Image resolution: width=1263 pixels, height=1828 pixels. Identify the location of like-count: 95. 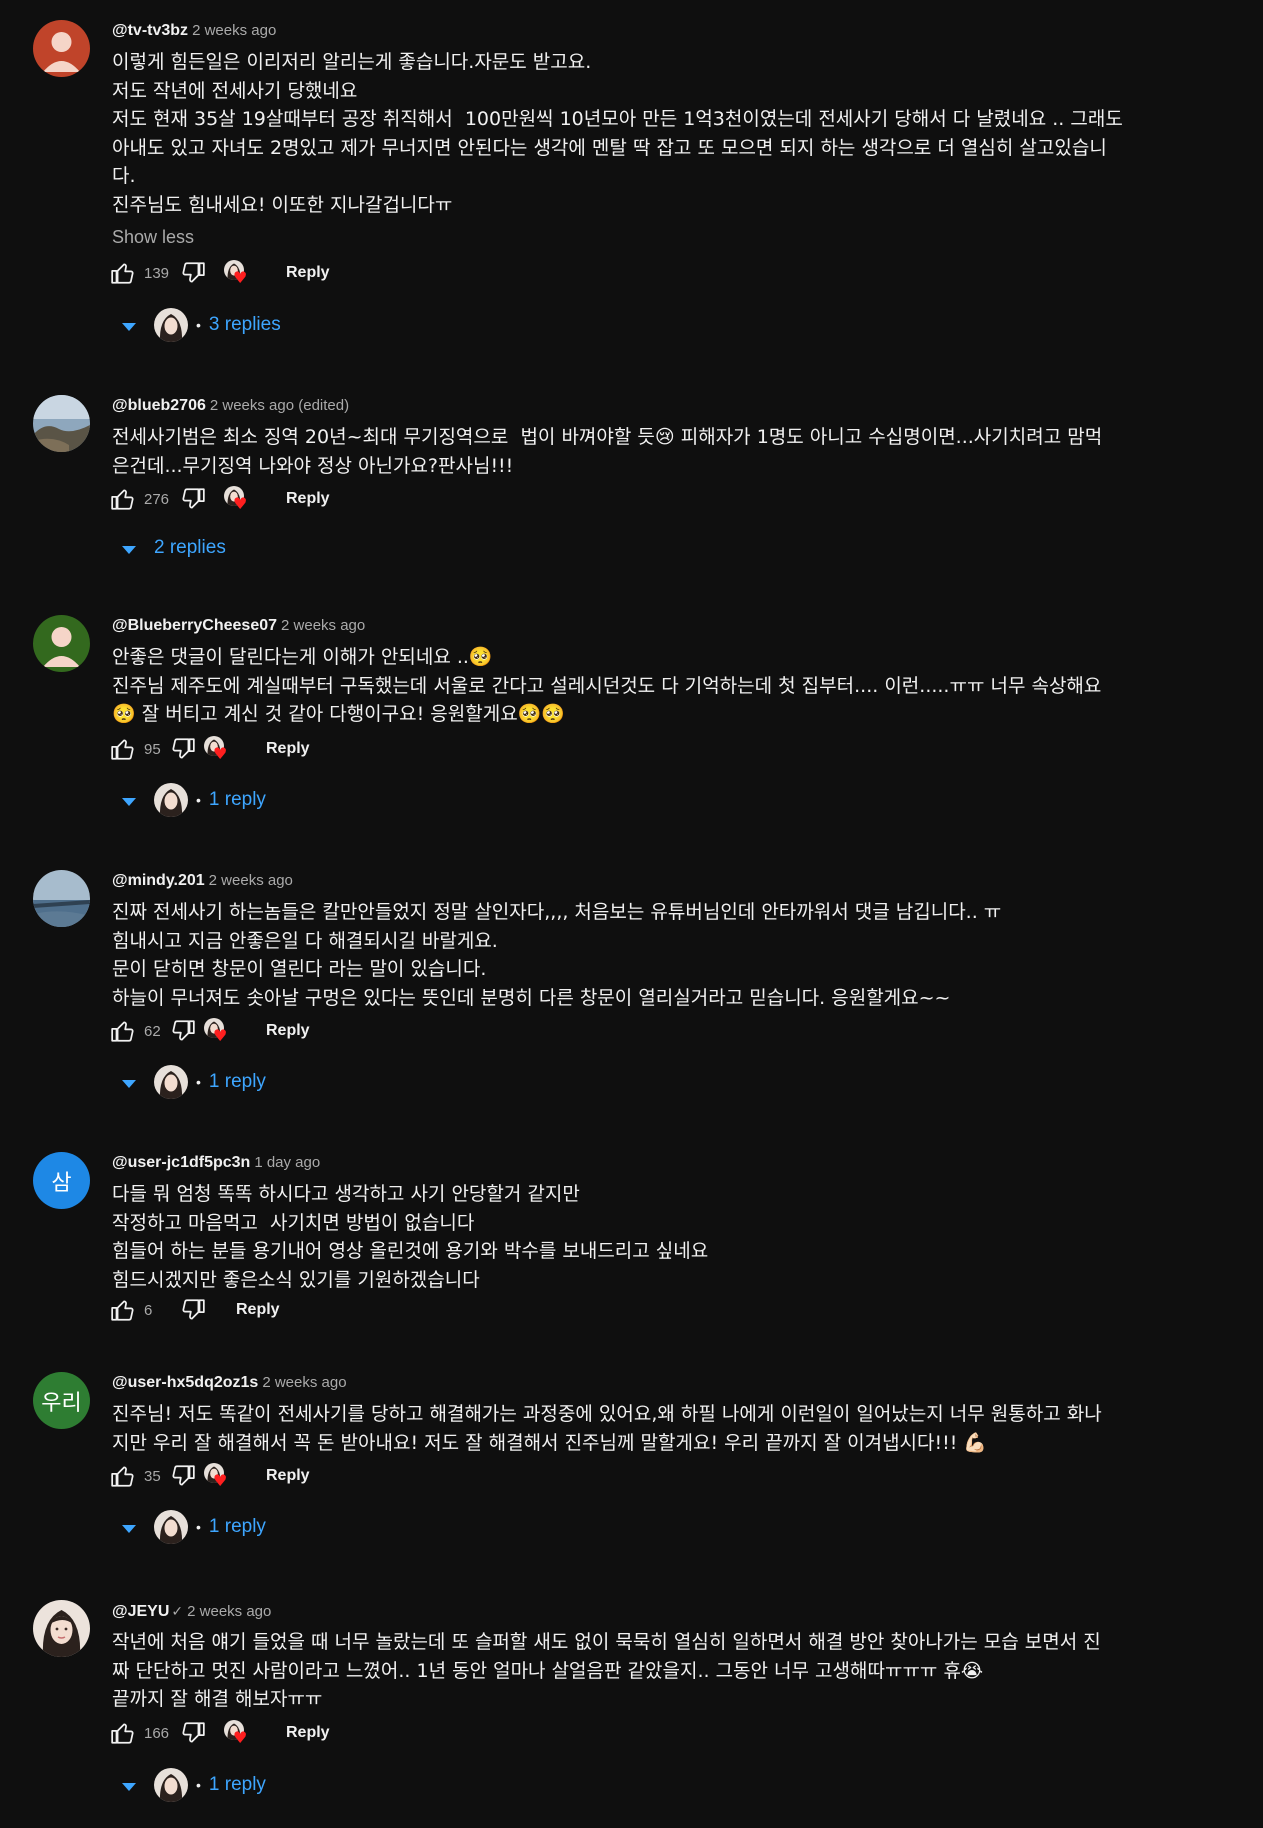
(152, 749).